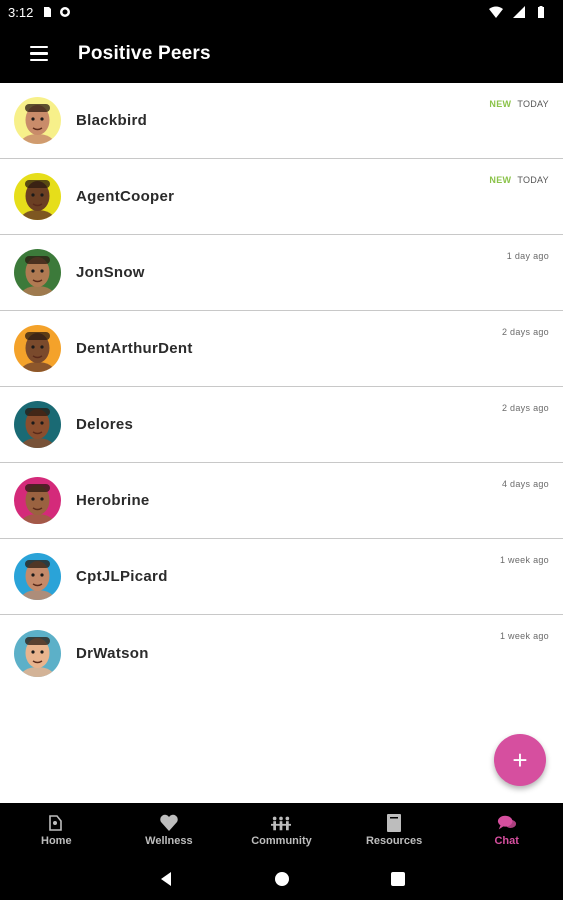 The height and width of the screenshot is (900, 563). I want to click on chat-row: AgentCooper NEW TODAY, so click(281, 197).